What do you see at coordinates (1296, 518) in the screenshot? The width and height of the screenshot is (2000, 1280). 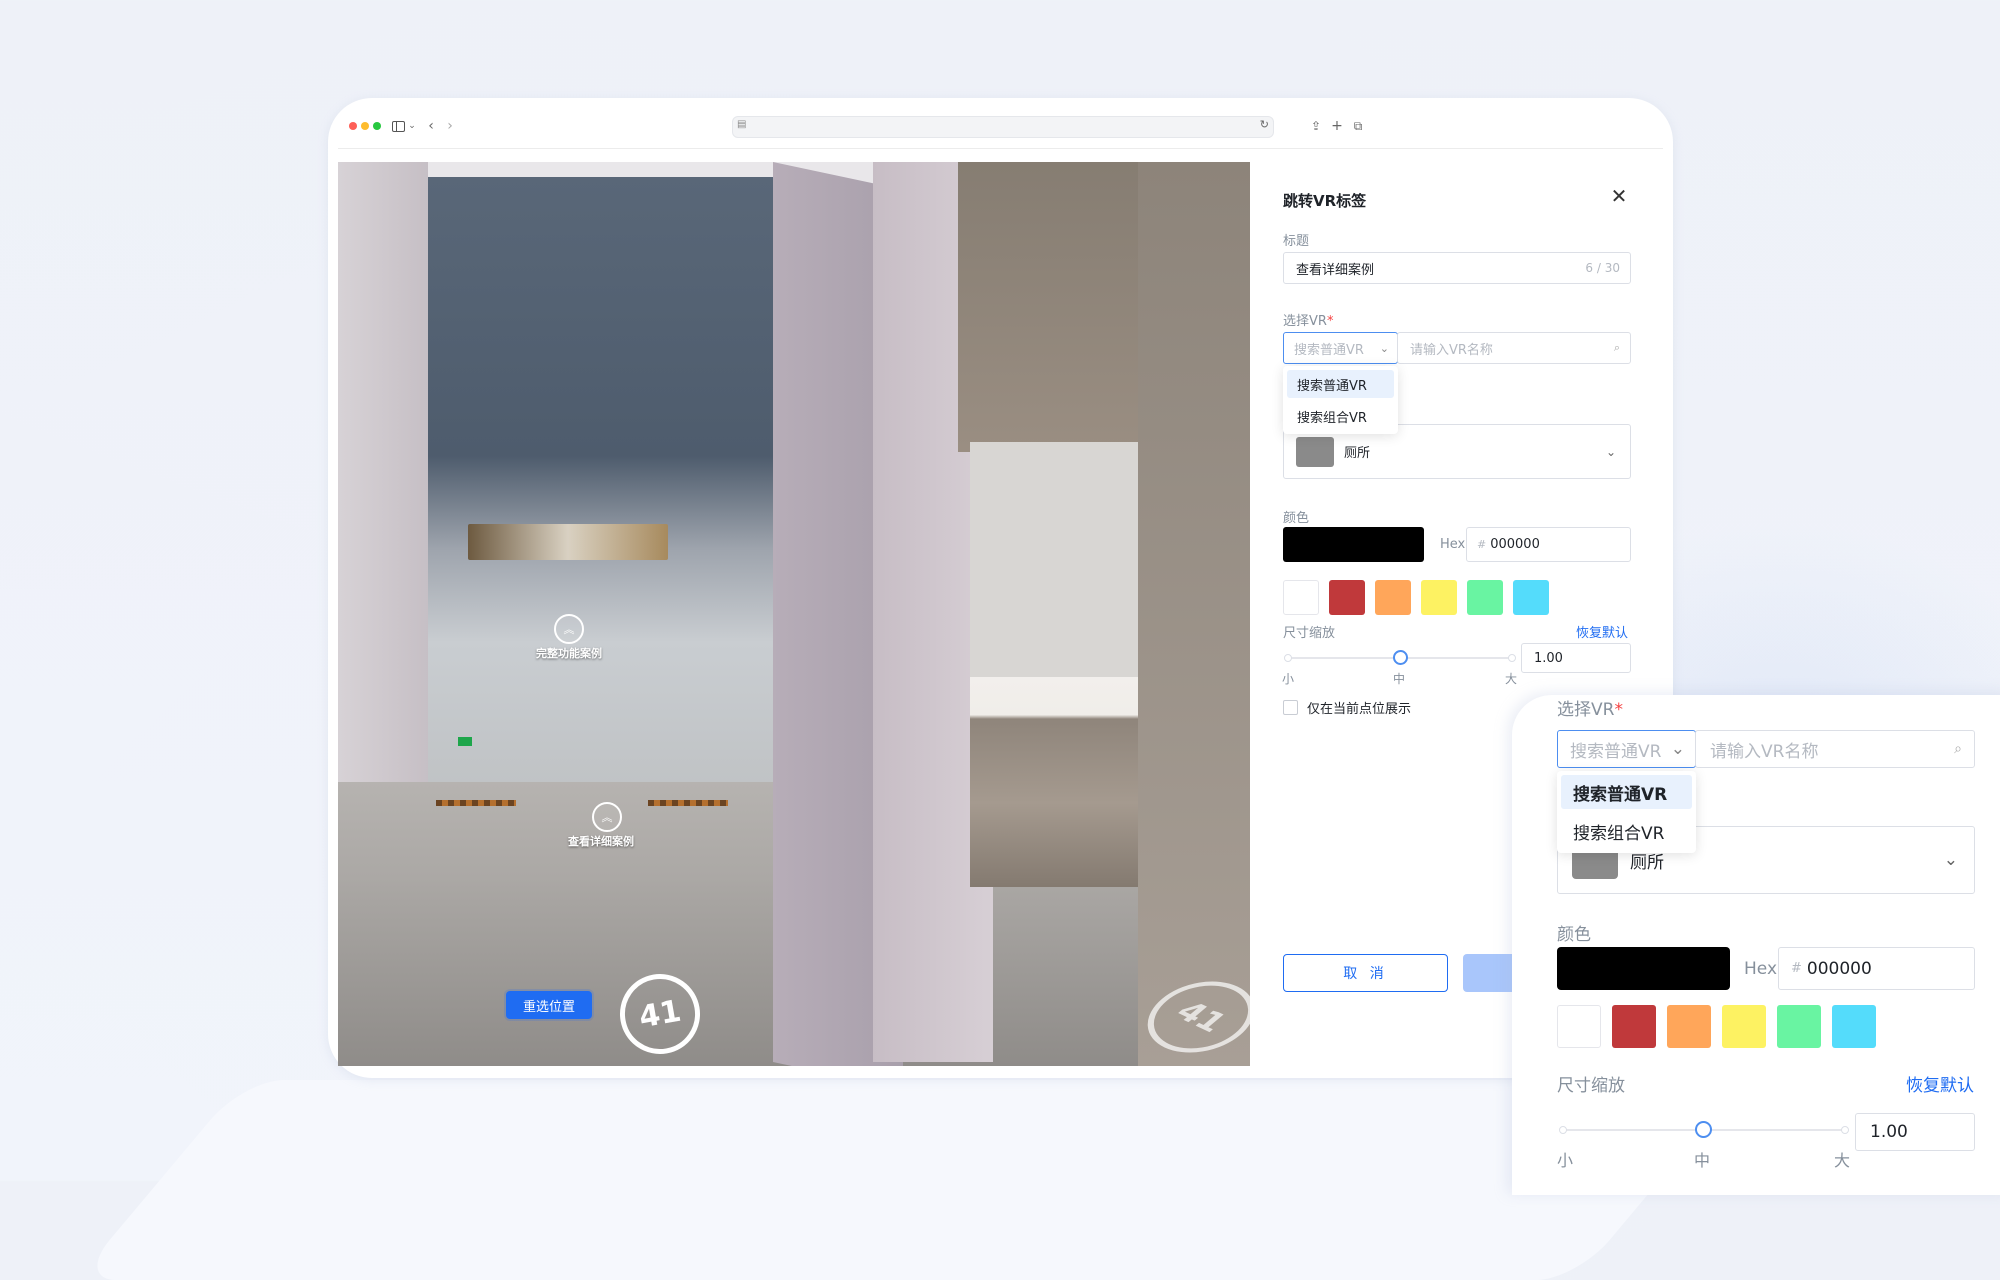 I see `color-label: 颜色` at bounding box center [1296, 518].